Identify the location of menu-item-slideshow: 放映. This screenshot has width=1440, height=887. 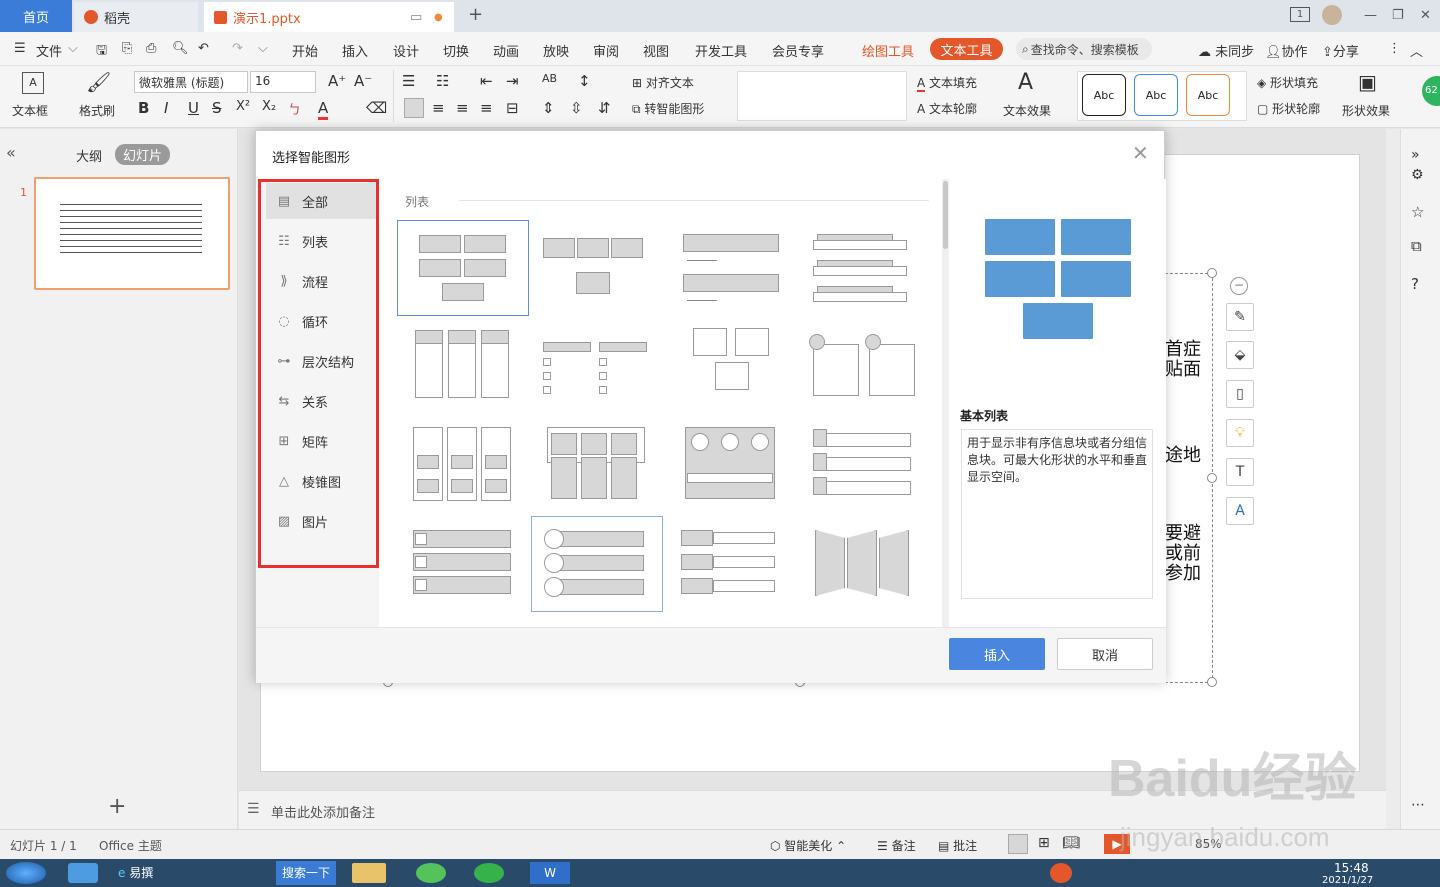
(556, 50).